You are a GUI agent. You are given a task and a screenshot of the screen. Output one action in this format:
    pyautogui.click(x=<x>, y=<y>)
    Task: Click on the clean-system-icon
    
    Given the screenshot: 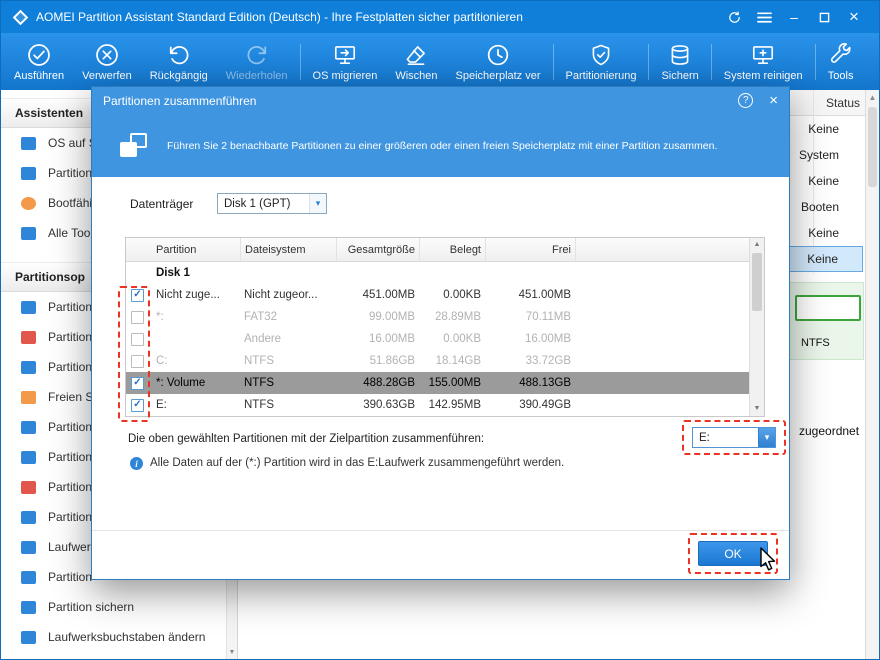 What is the action you would take?
    pyautogui.click(x=763, y=54)
    